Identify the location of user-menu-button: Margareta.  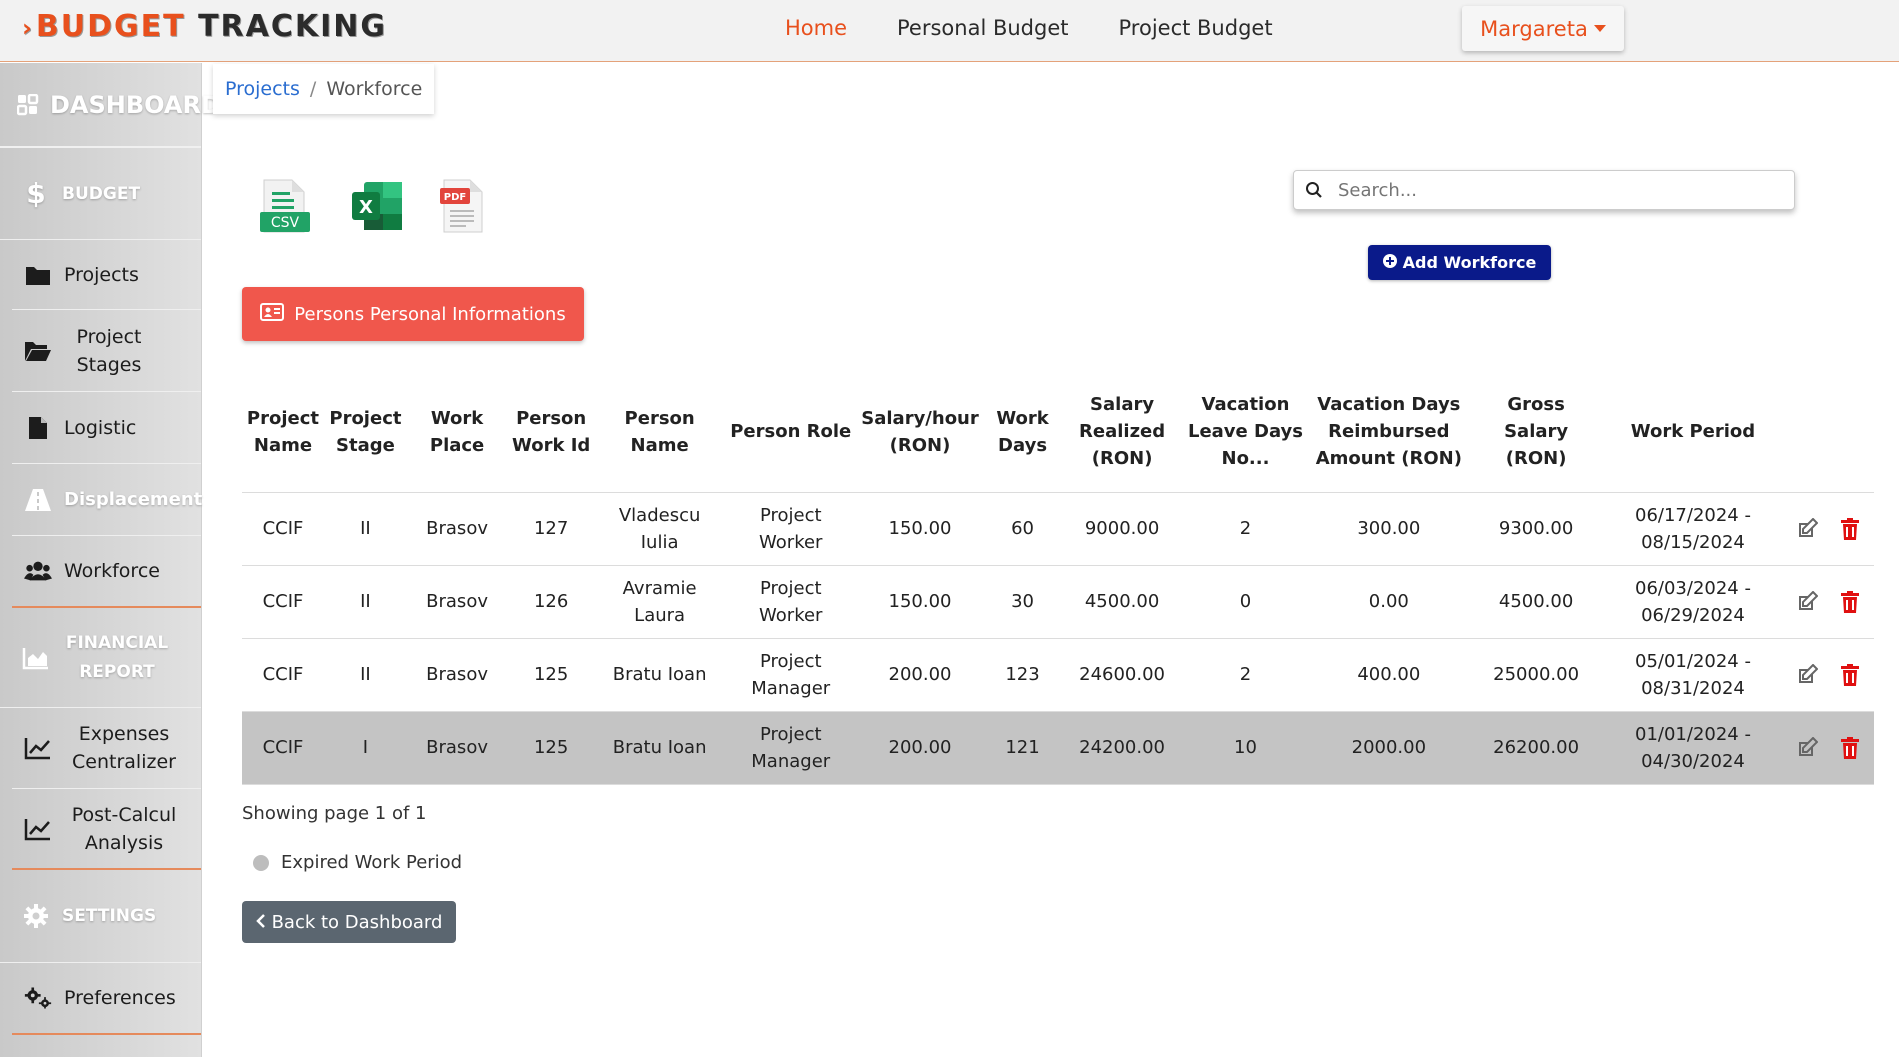
(1543, 28).